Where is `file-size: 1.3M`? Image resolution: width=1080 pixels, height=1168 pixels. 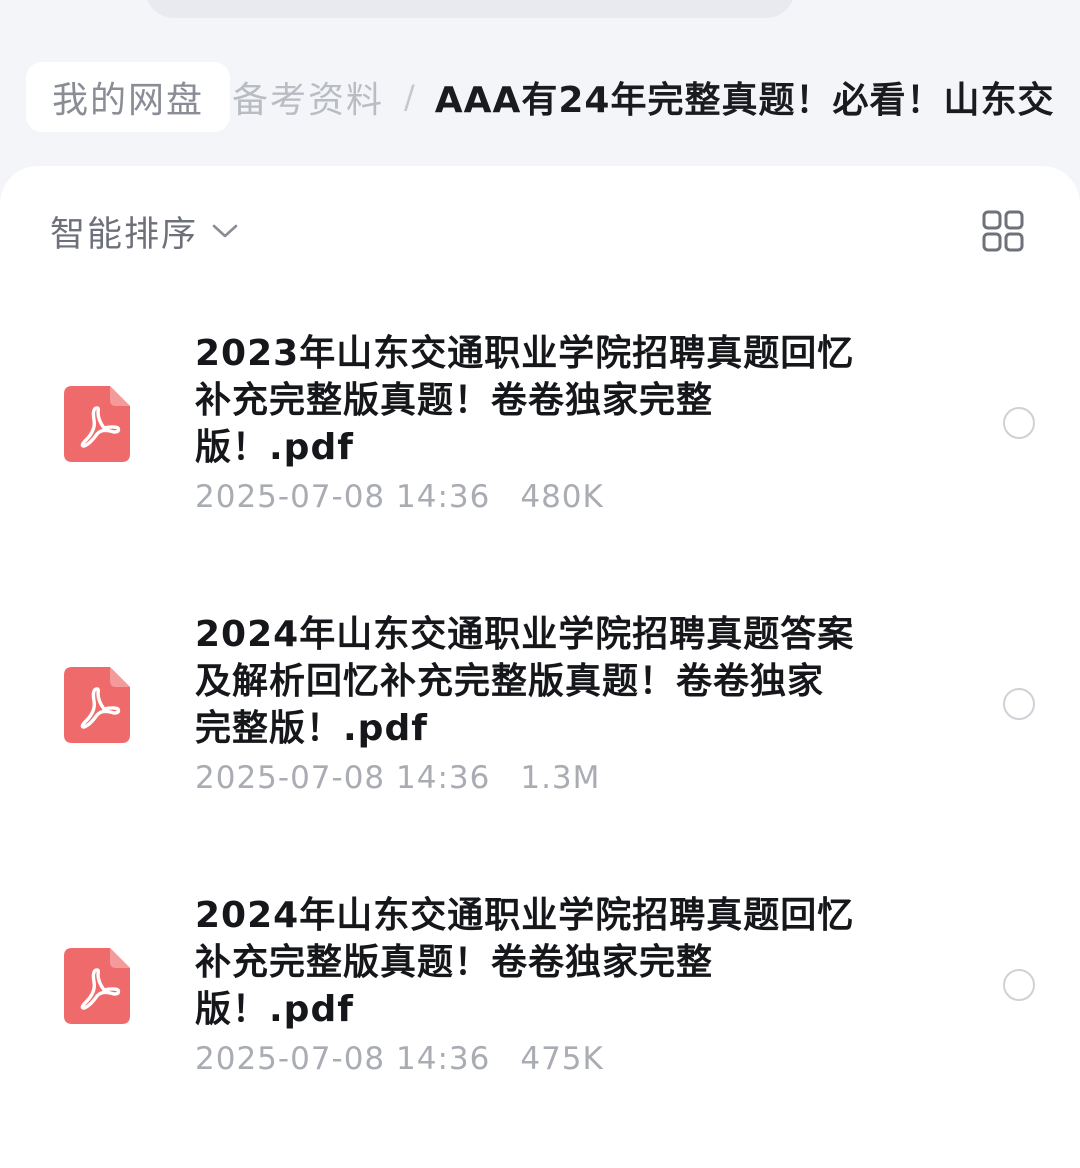
file-size: 1.3M is located at coordinates (560, 778).